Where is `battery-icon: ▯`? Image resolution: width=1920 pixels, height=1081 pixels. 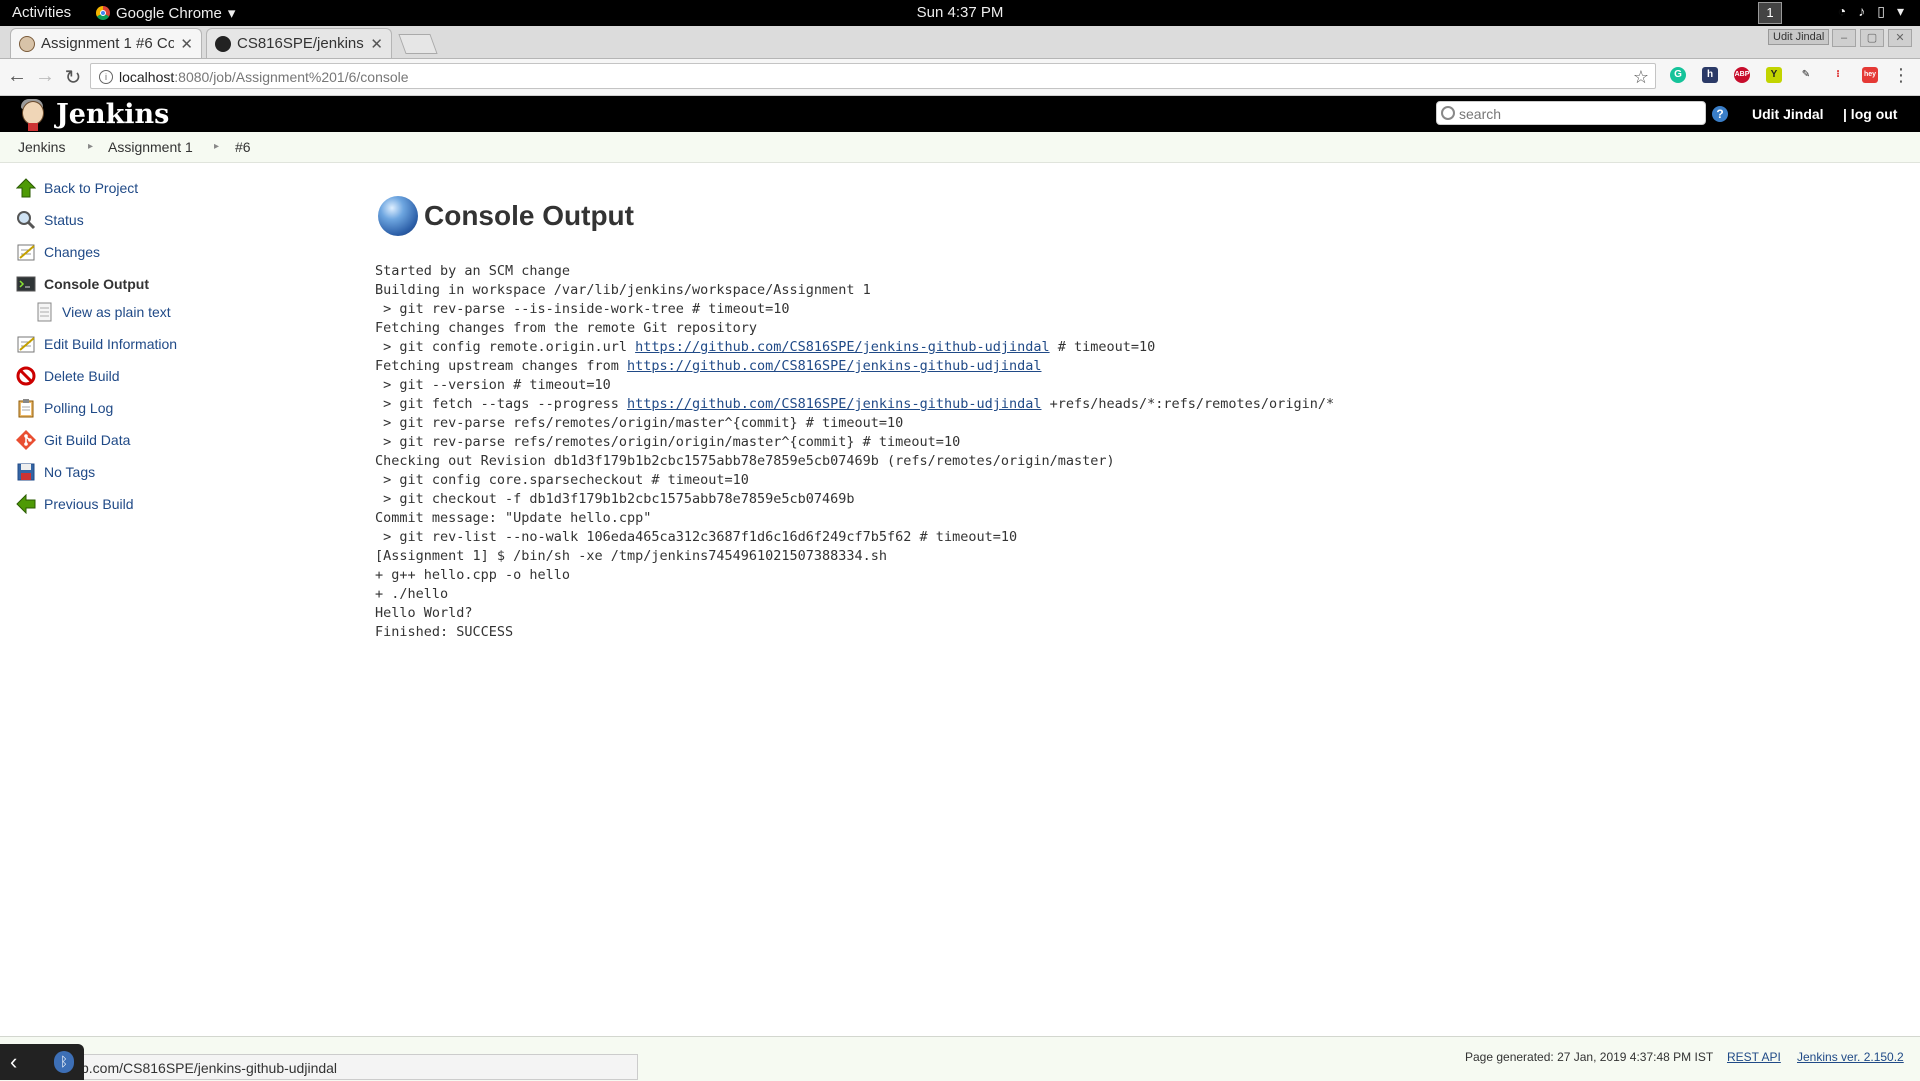
battery-icon: ▯ is located at coordinates (1881, 11).